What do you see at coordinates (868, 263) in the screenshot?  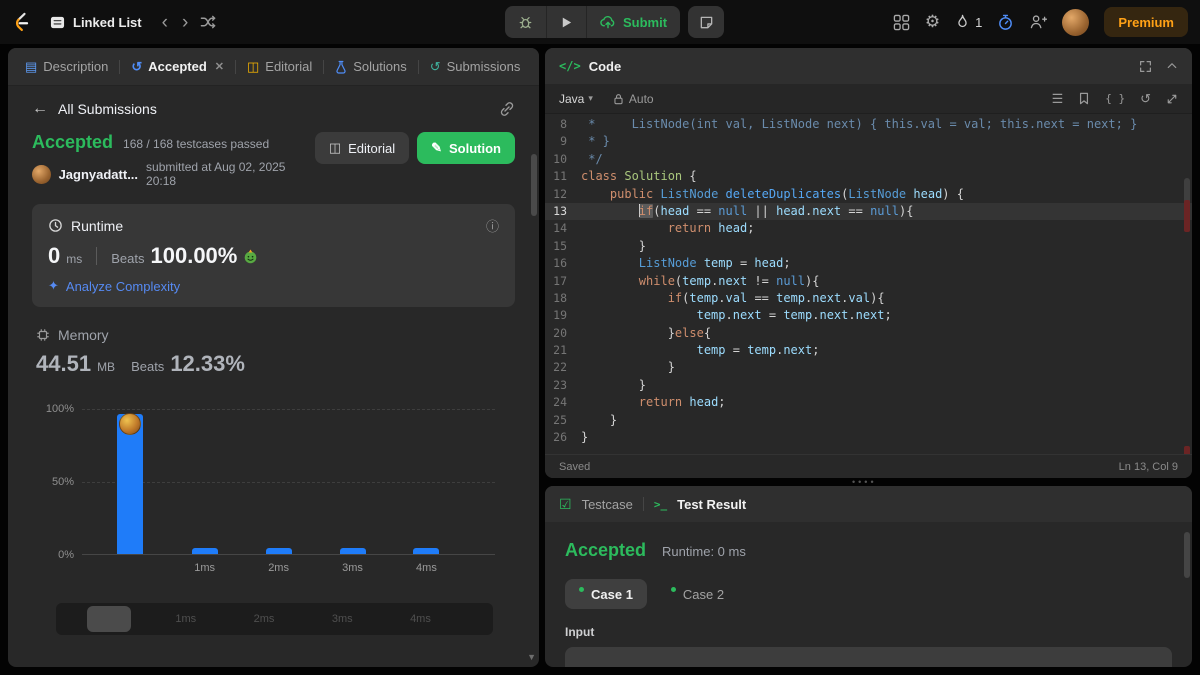 I see `code-line: 16 ListNode temp = head;` at bounding box center [868, 263].